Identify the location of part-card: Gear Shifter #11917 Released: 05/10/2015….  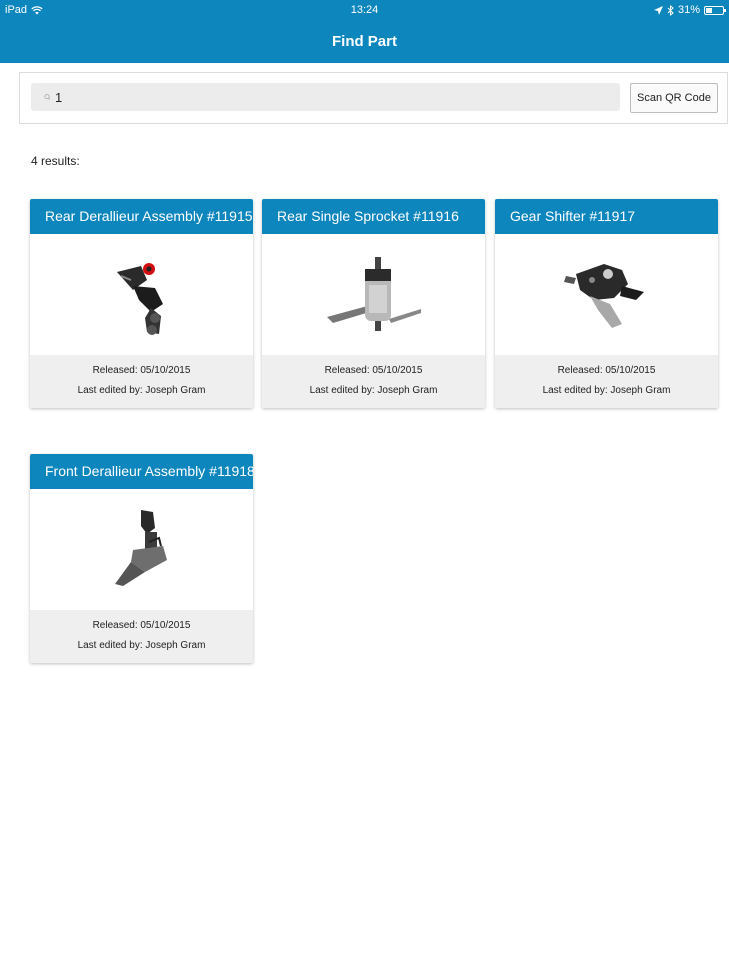
(606, 303).